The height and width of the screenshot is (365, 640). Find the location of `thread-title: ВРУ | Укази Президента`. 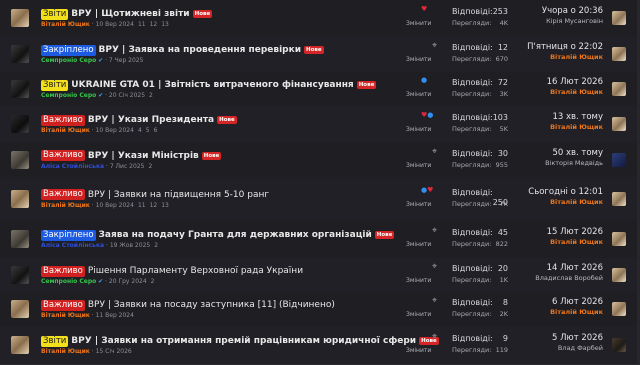

thread-title: ВРУ | Укази Президента is located at coordinates (151, 120).